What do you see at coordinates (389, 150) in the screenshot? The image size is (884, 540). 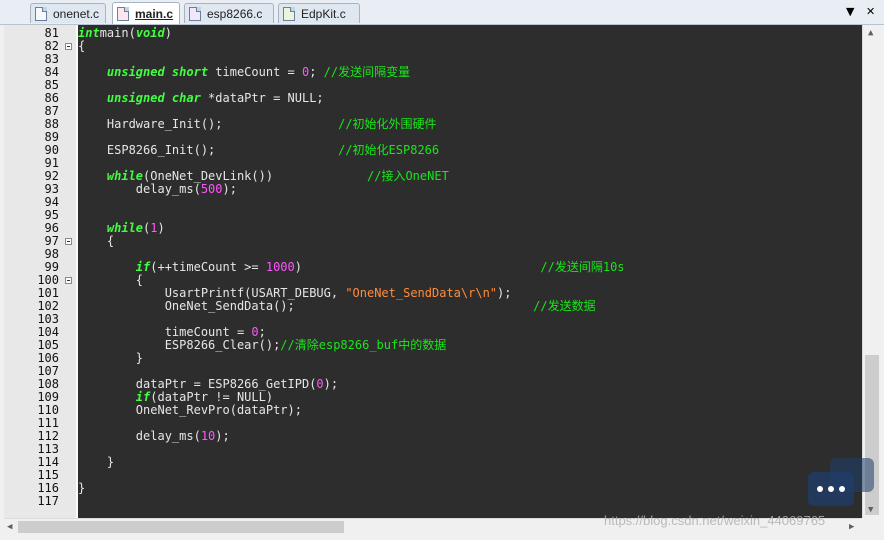 I see `code-token: //初始化ESP8266` at bounding box center [389, 150].